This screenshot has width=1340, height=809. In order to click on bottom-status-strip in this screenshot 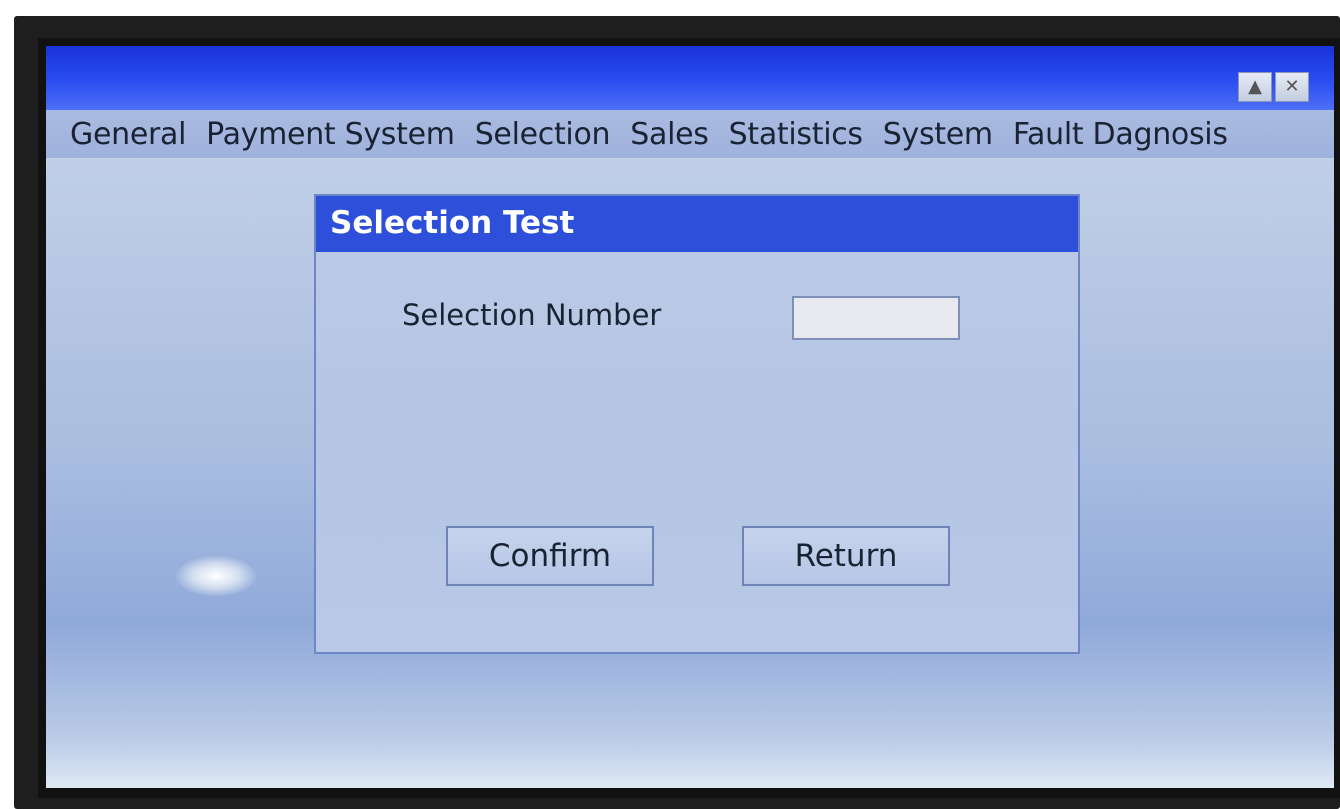, I will do `click(690, 771)`.